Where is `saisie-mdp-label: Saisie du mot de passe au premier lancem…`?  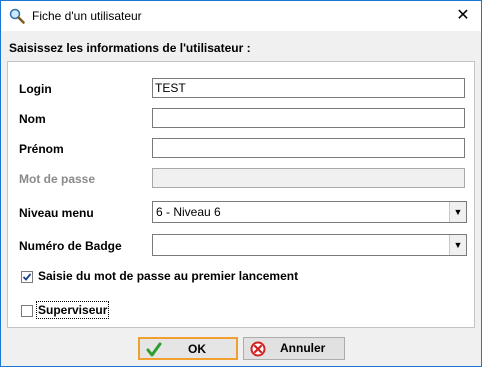
saisie-mdp-label: Saisie du mot de passe au premier lancem… is located at coordinates (168, 276).